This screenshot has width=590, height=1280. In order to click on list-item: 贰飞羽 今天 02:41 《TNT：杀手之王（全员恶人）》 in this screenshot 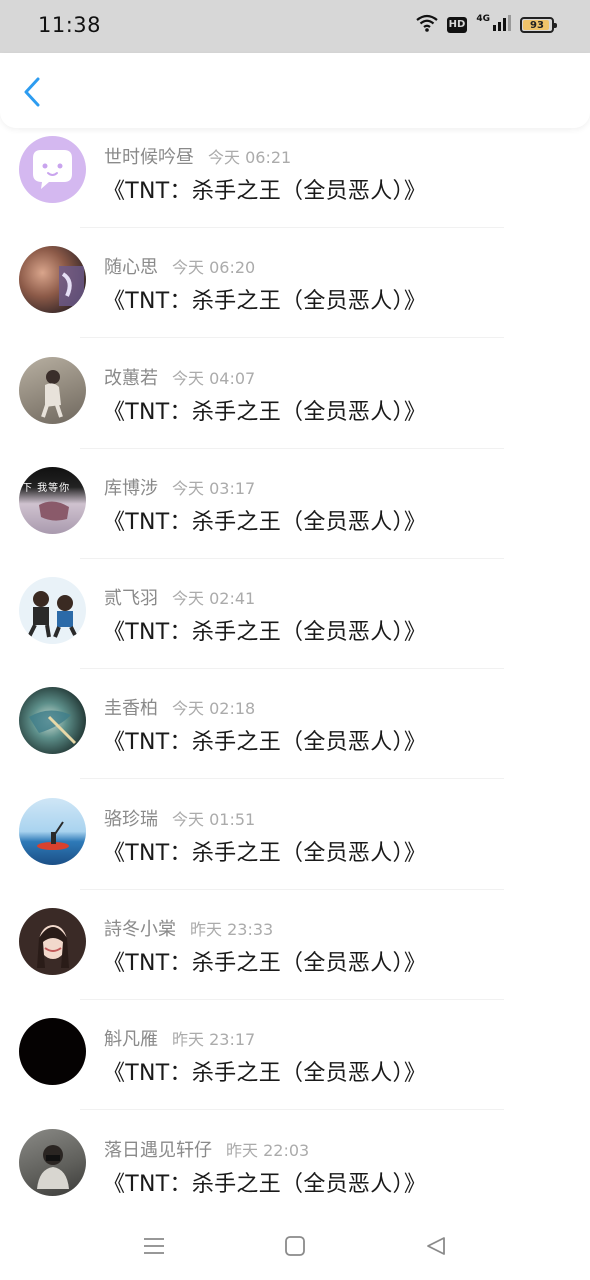, I will do `click(295, 624)`.